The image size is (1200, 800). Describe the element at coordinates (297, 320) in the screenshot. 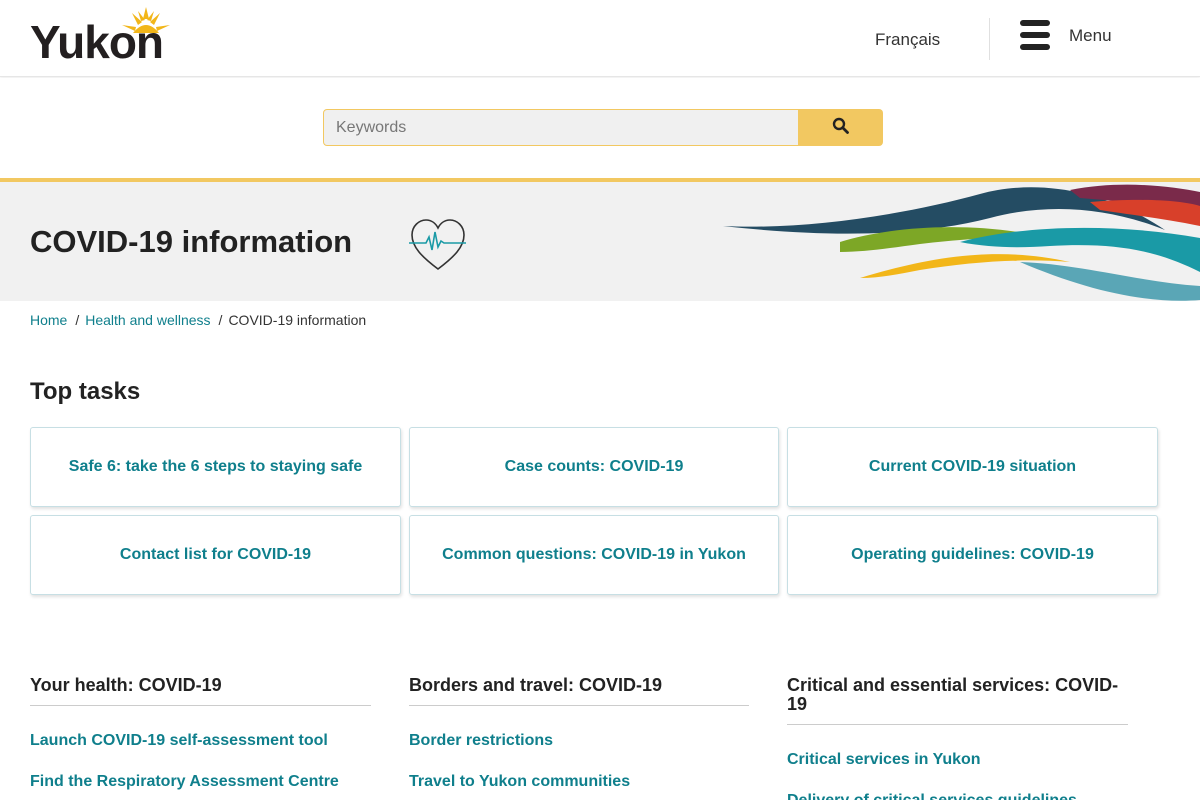

I see `breadcrumb-current: COVID-19 information` at that location.